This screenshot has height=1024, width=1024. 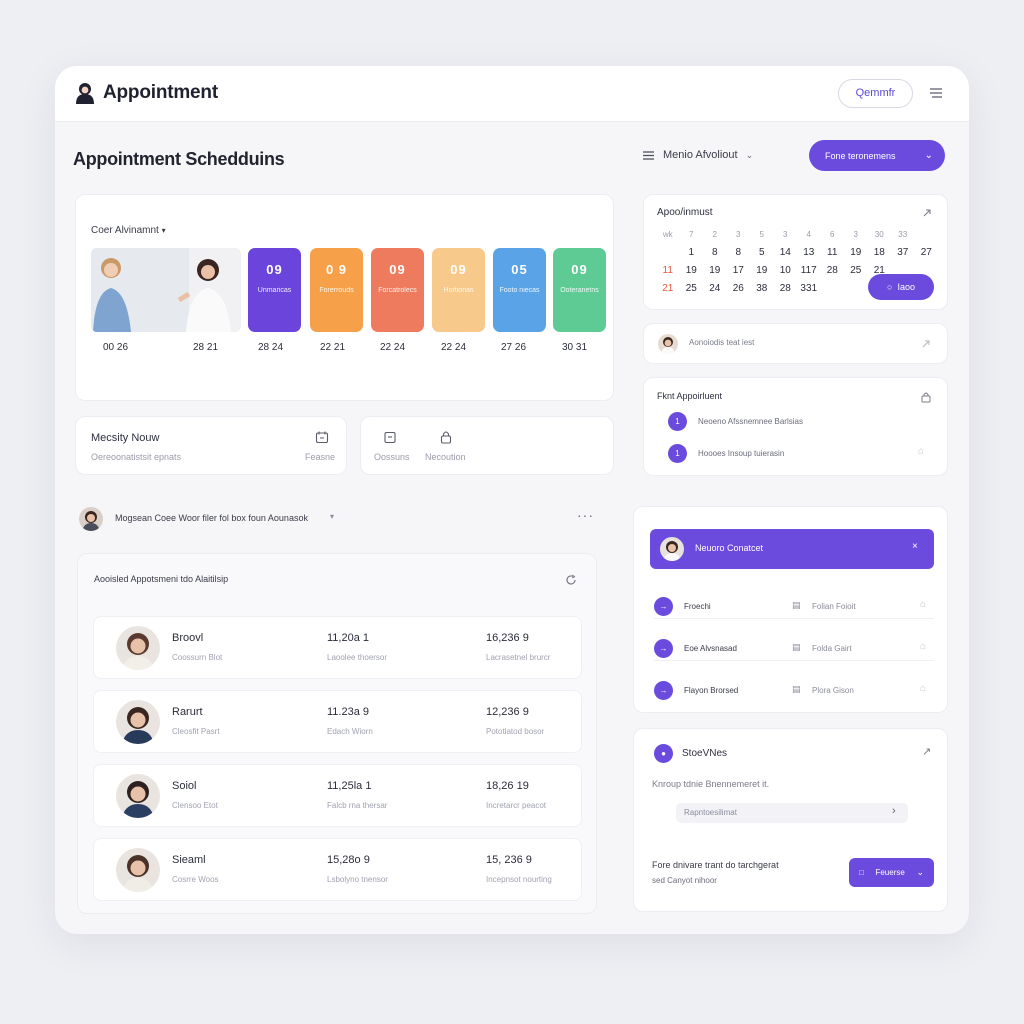 What do you see at coordinates (880, 253) in the screenshot?
I see `calendar-day: 18` at bounding box center [880, 253].